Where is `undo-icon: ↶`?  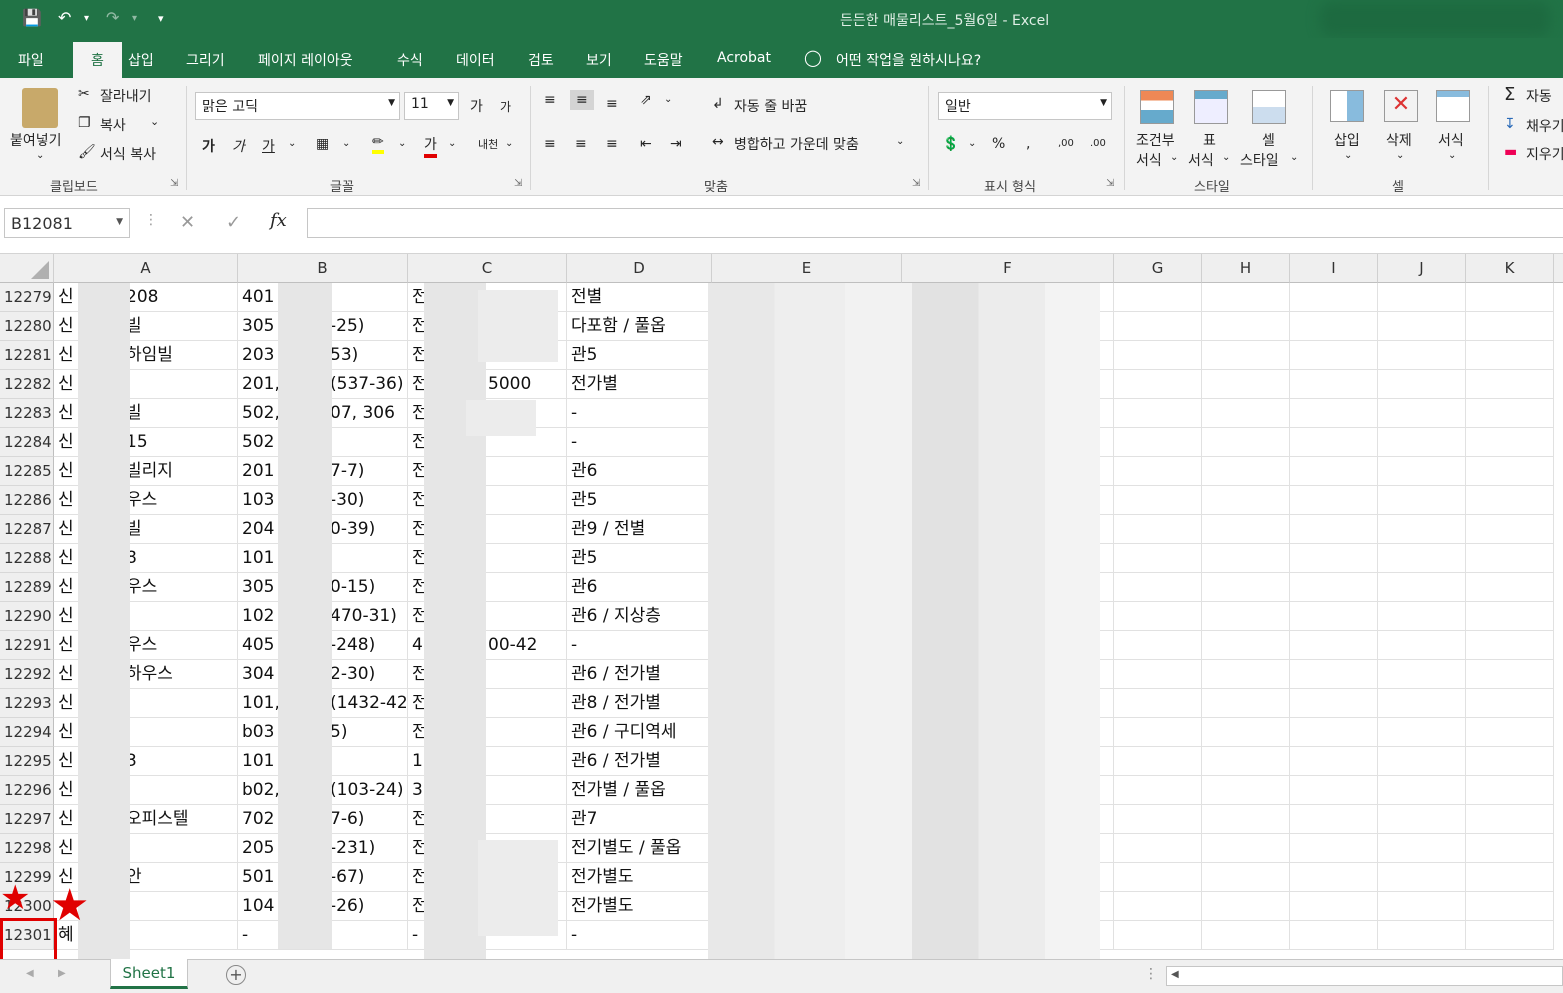 undo-icon: ↶ is located at coordinates (64, 17).